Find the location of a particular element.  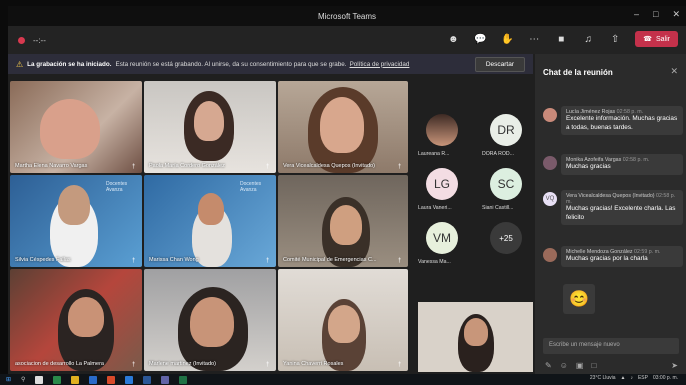

excel-icon is located at coordinates (183, 379).